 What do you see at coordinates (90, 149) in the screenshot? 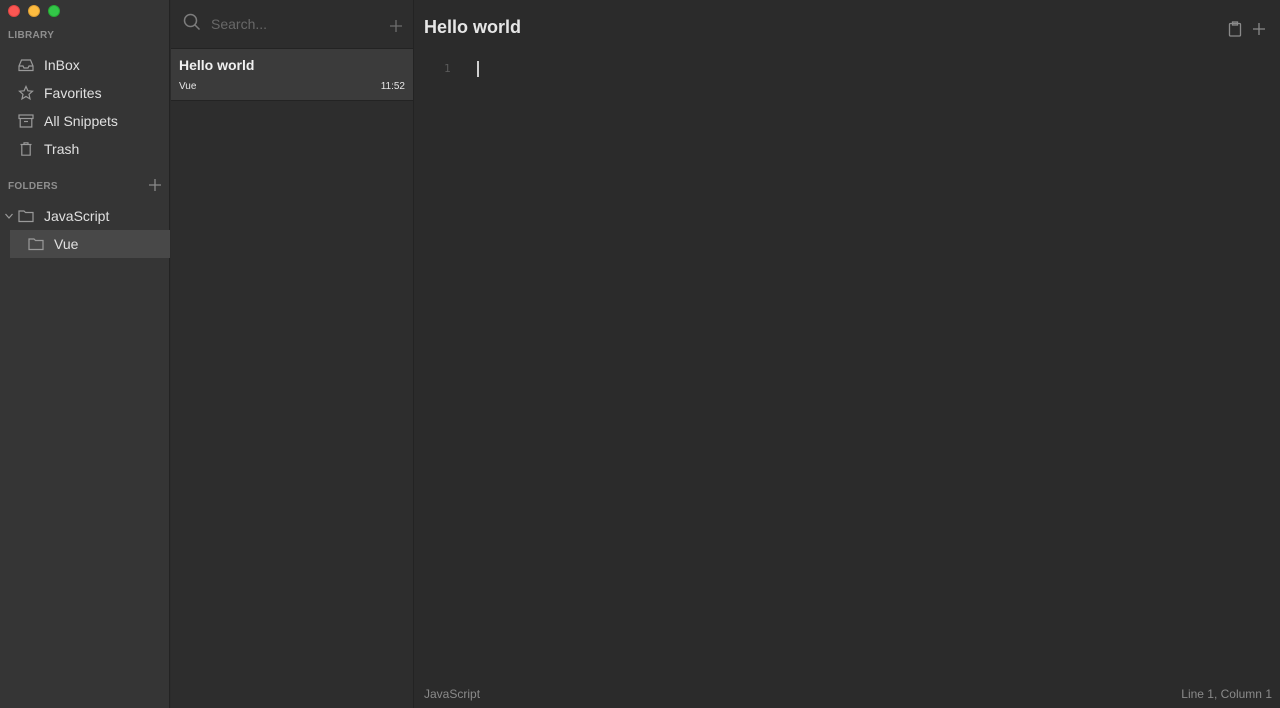
I see `sidebar-item-trash: Trash` at bounding box center [90, 149].